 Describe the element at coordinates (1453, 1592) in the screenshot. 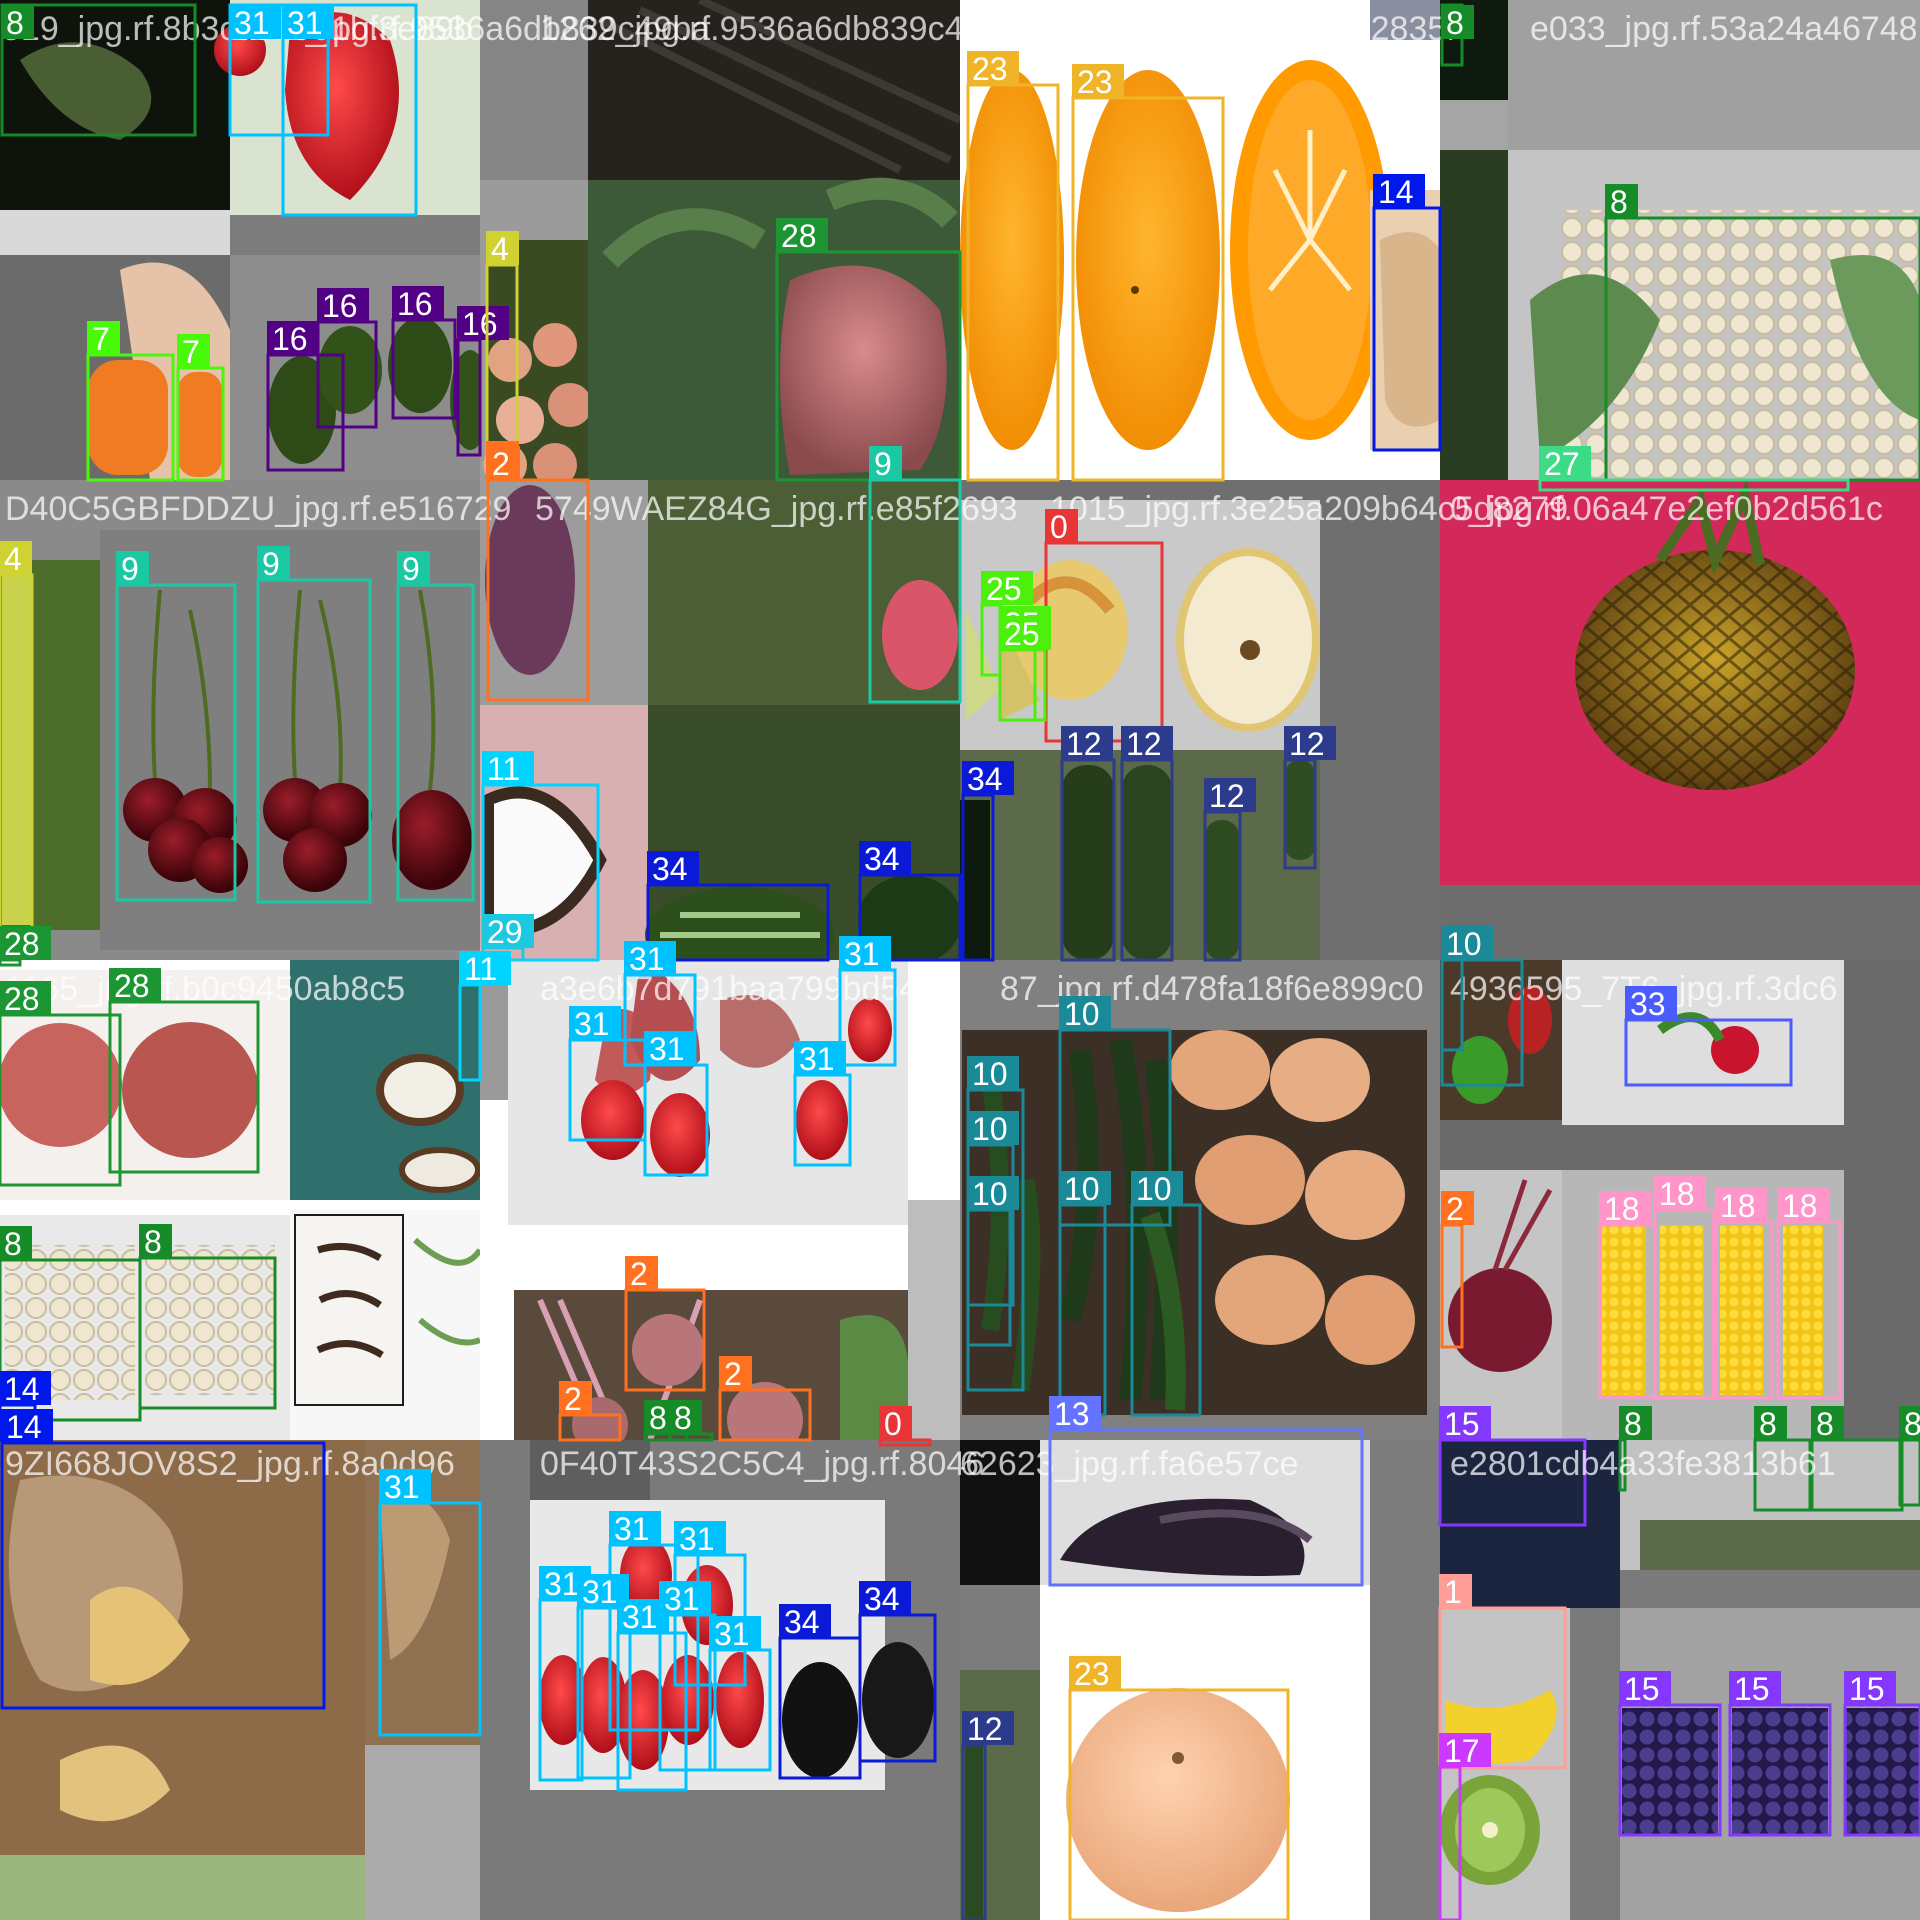

I see `class-label: 1` at that location.